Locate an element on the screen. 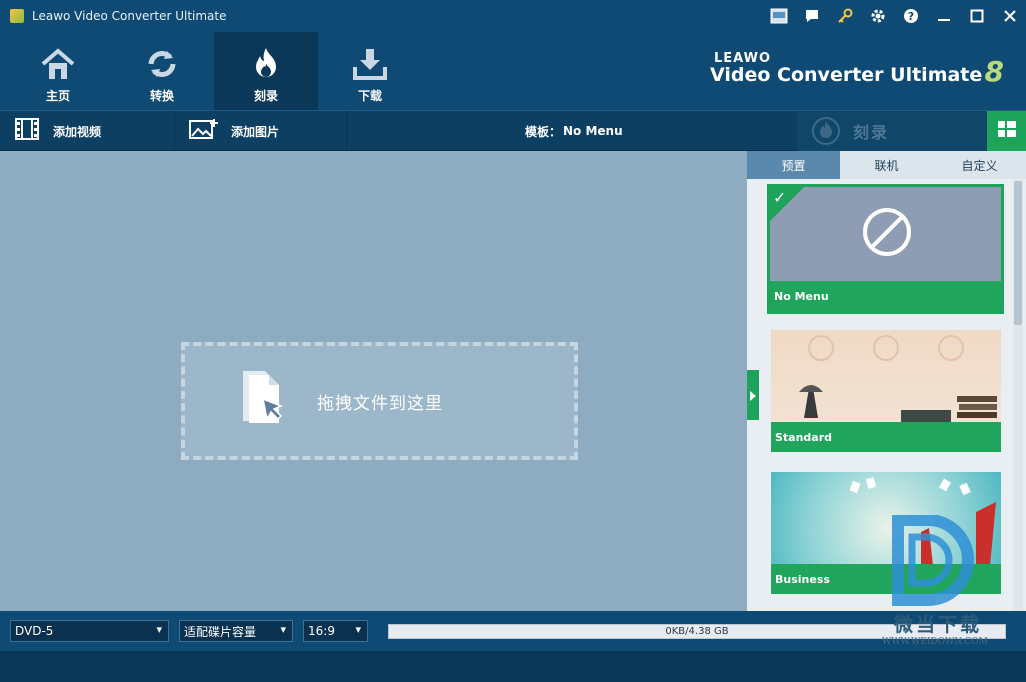 The height and width of the screenshot is (682, 1026). no-menu-icon is located at coordinates (887, 234).